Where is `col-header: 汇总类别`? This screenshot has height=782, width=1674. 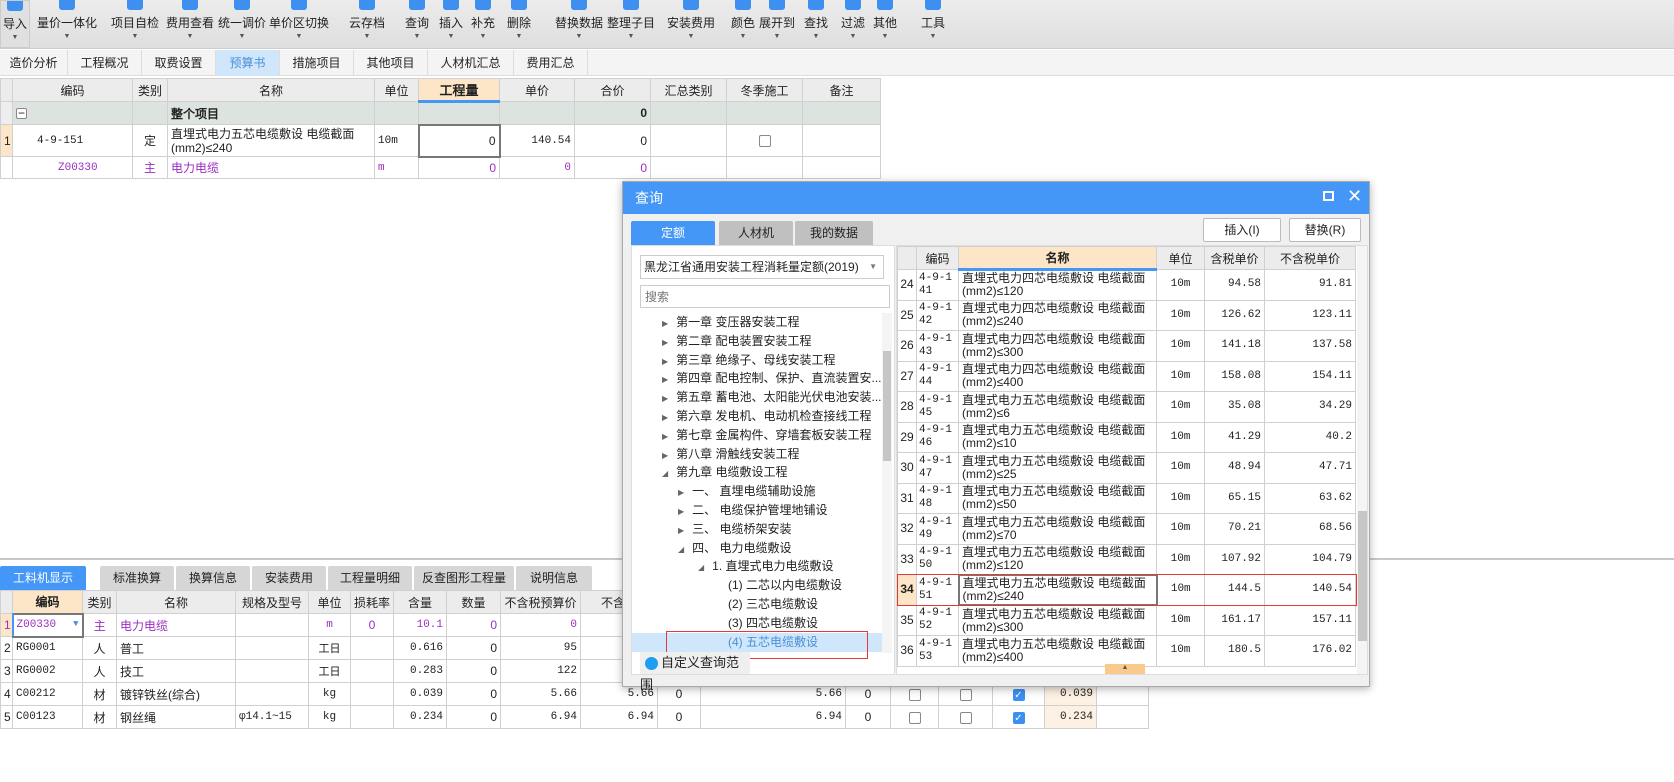
col-header: 汇总类别 is located at coordinates (688, 90).